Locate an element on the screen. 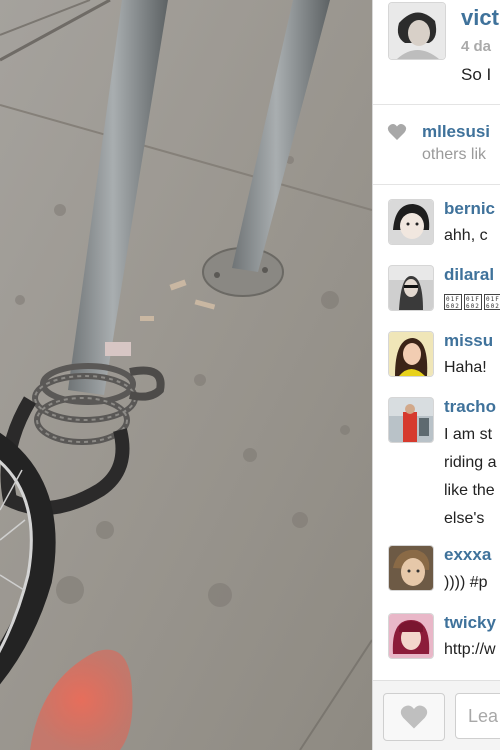 The height and width of the screenshot is (750, 500). comment-text-line: riding a is located at coordinates (470, 462).